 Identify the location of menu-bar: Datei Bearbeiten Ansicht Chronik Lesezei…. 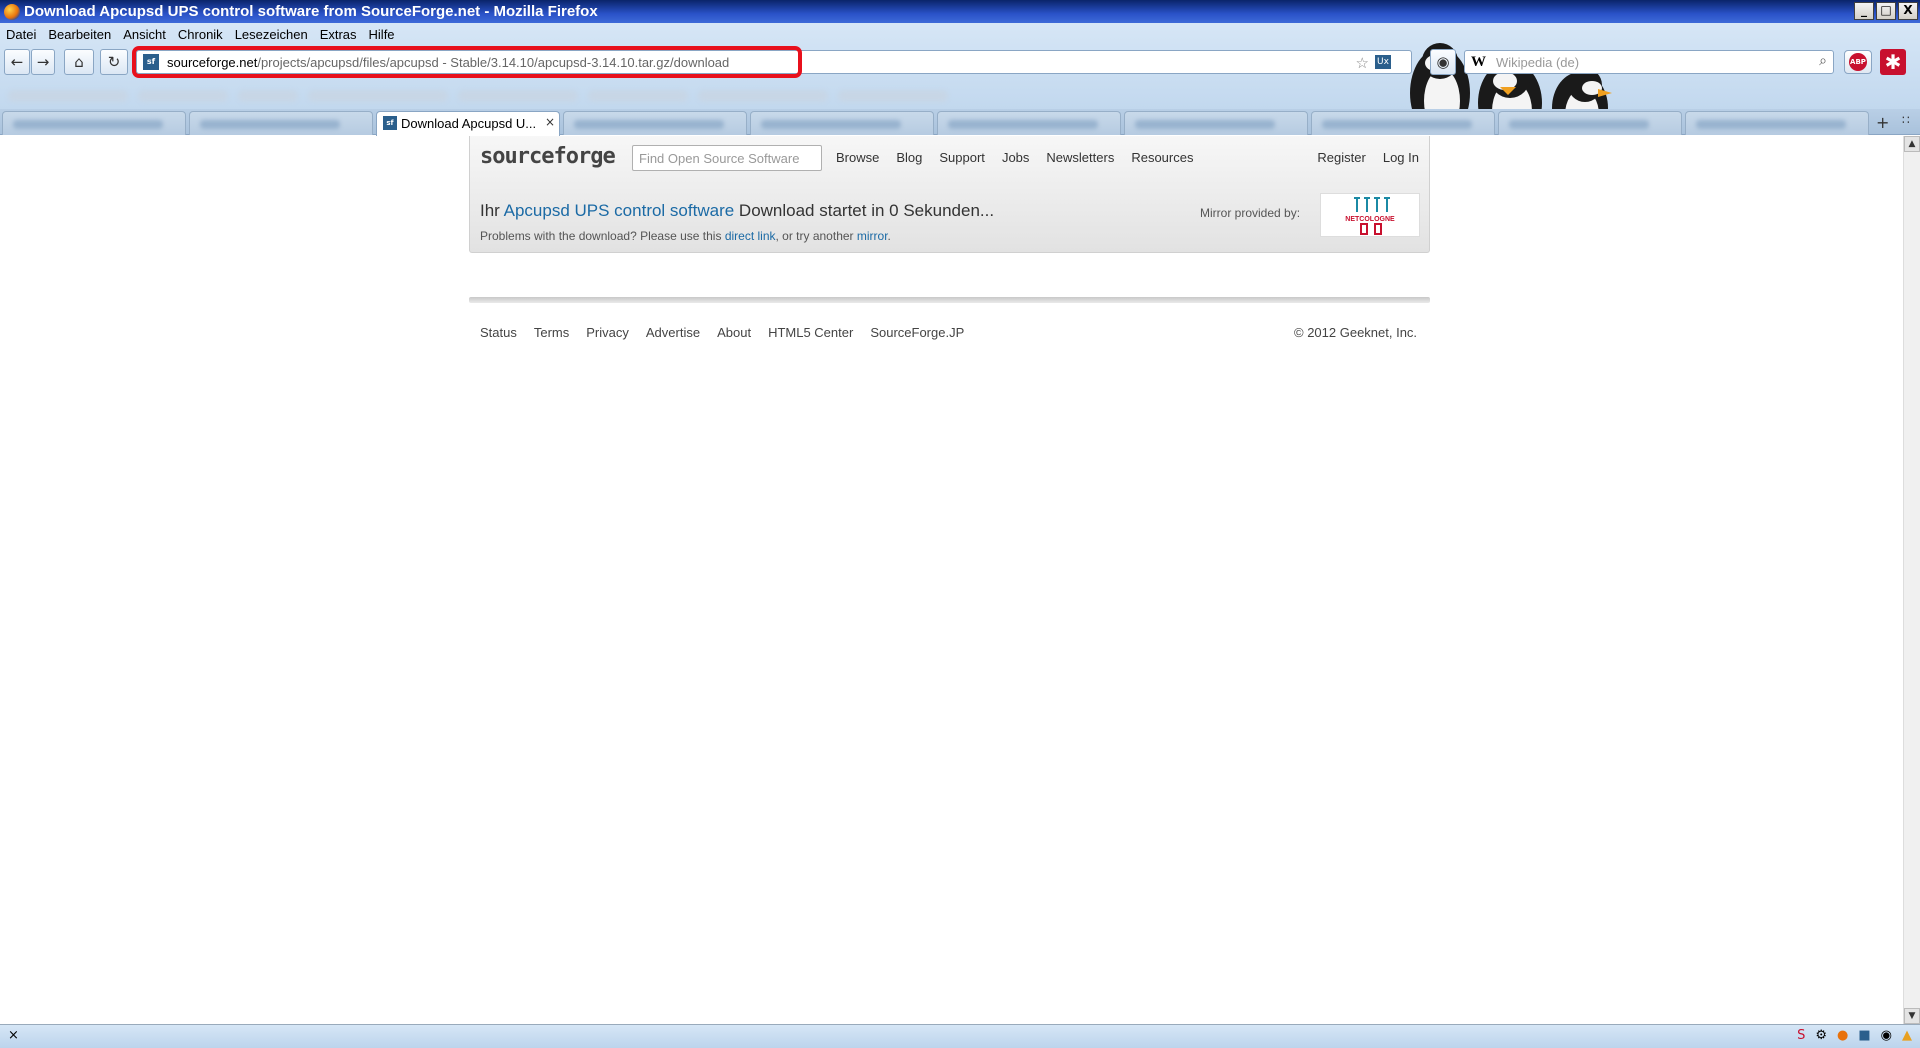
(200, 34).